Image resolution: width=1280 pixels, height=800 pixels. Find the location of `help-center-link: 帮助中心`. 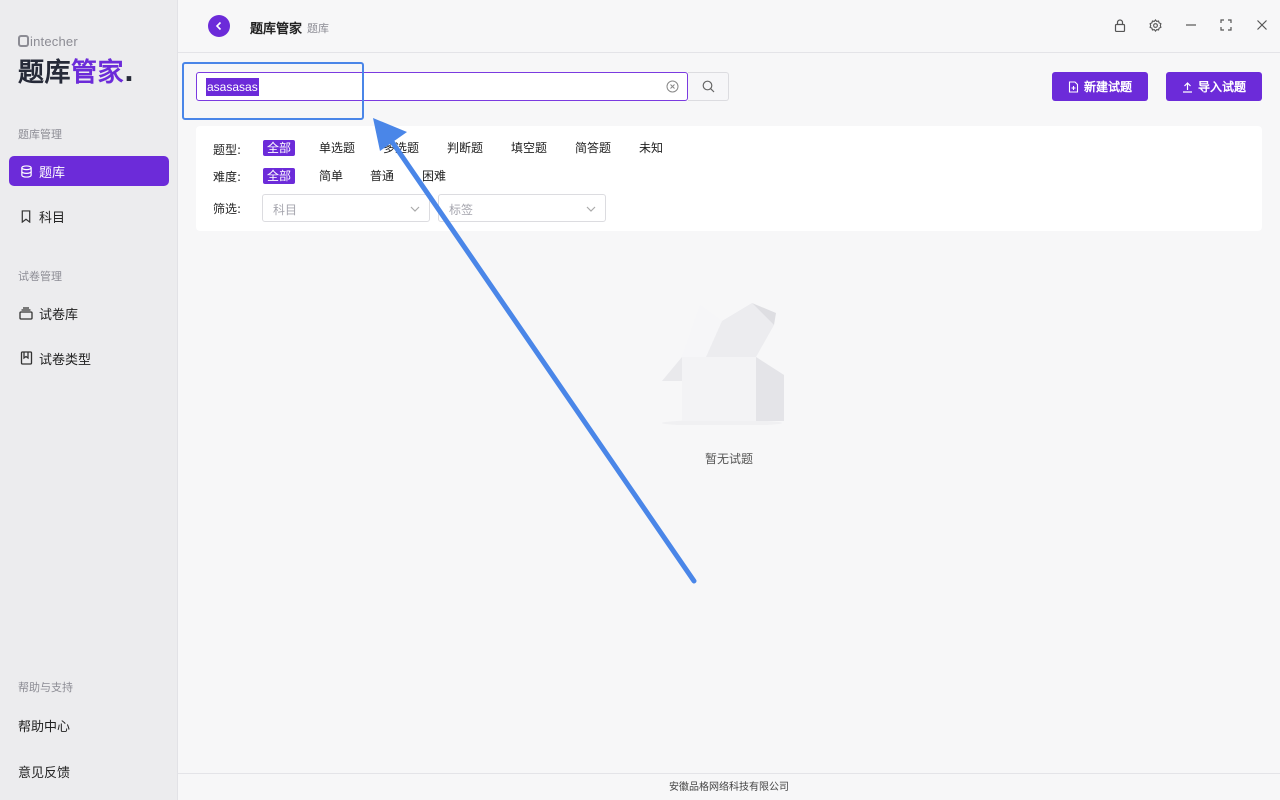

help-center-link: 帮助中心 is located at coordinates (44, 725).